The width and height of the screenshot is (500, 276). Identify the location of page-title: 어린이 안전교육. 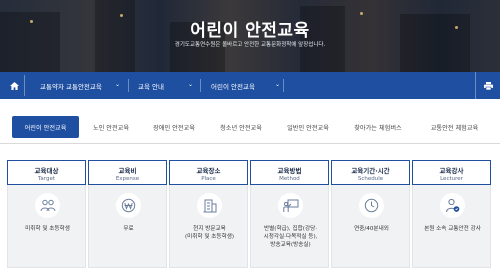
(250, 31).